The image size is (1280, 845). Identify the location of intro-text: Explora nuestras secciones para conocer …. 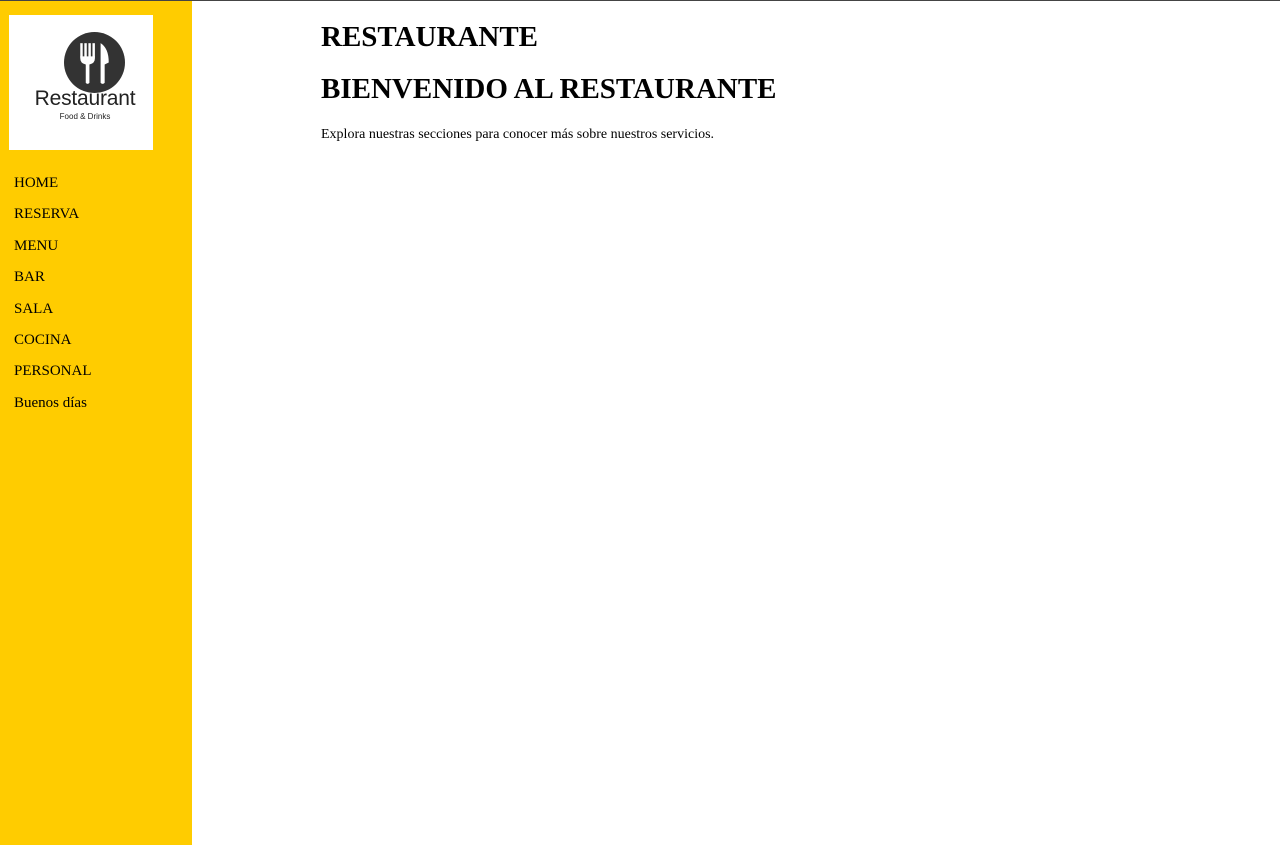
(518, 134).